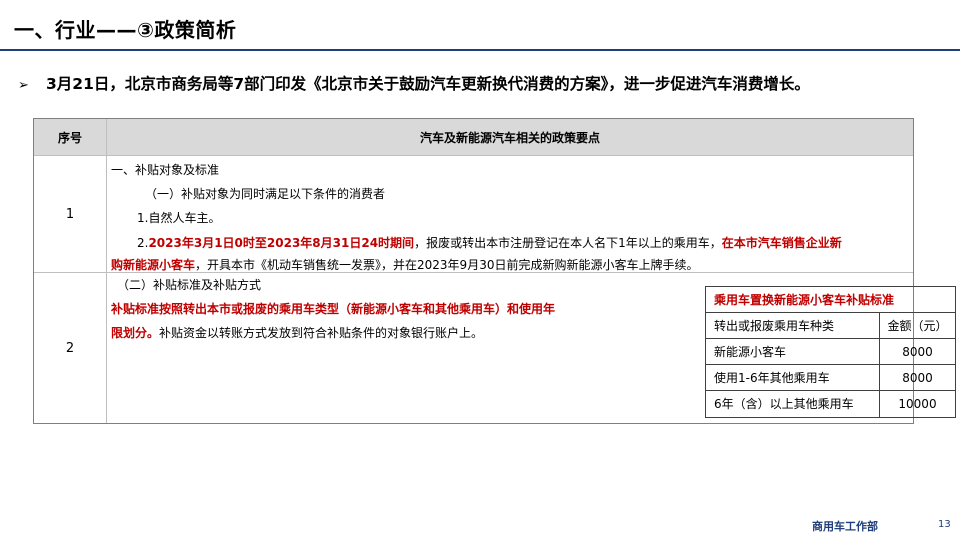 The height and width of the screenshot is (540, 960). What do you see at coordinates (509, 138) in the screenshot?
I see `col-header-policy: 汽车及新能源汽车相关的政策要点` at bounding box center [509, 138].